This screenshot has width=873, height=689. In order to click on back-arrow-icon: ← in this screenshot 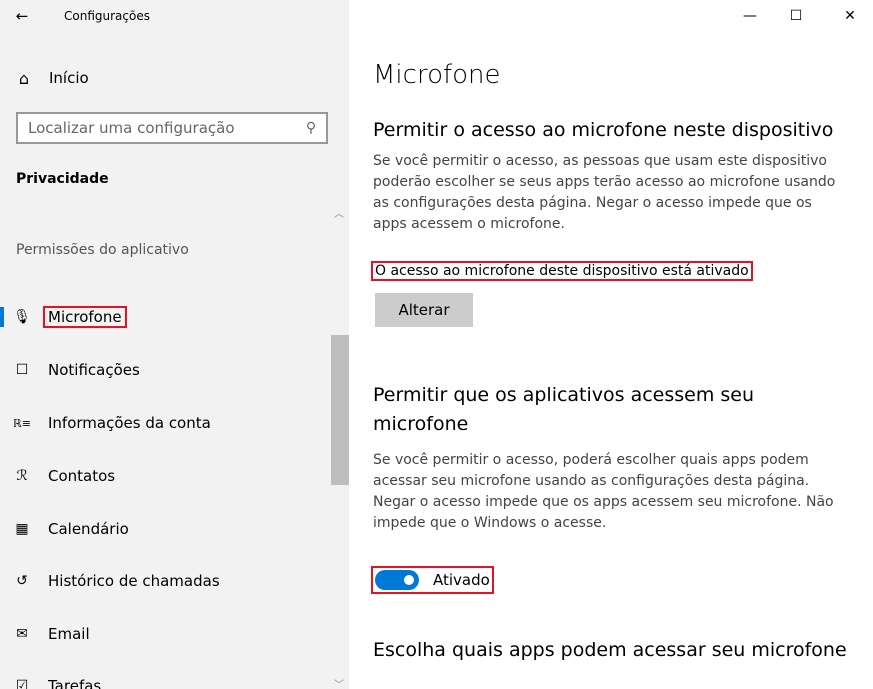, I will do `click(22, 16)`.